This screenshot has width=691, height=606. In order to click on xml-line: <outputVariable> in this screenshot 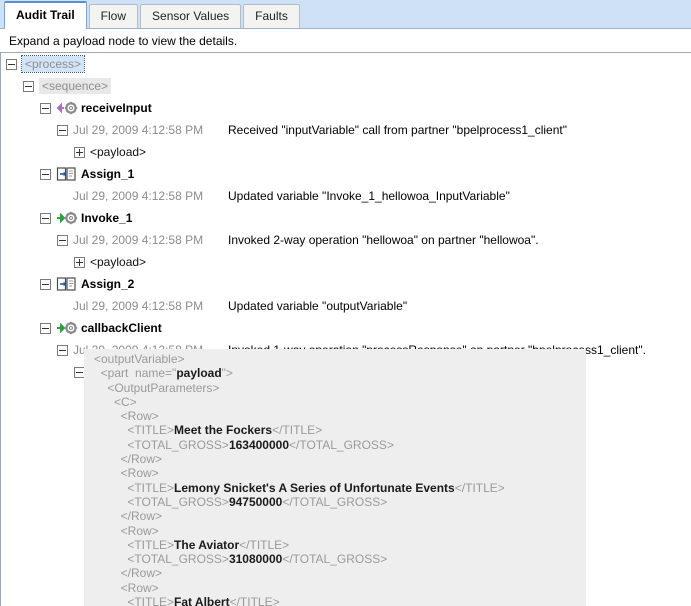, I will do `click(139, 359)`.